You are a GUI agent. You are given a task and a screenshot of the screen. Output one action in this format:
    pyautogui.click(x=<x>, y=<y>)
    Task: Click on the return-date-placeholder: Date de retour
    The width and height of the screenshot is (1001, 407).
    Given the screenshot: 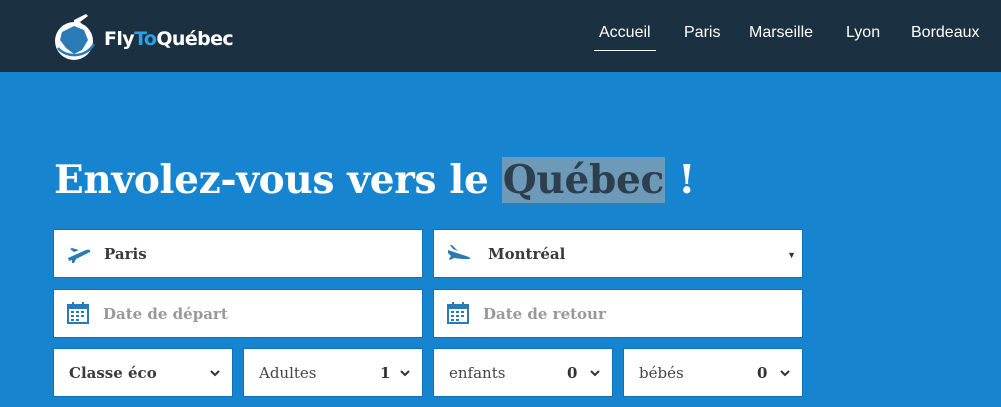 What is the action you would take?
    pyautogui.click(x=544, y=313)
    